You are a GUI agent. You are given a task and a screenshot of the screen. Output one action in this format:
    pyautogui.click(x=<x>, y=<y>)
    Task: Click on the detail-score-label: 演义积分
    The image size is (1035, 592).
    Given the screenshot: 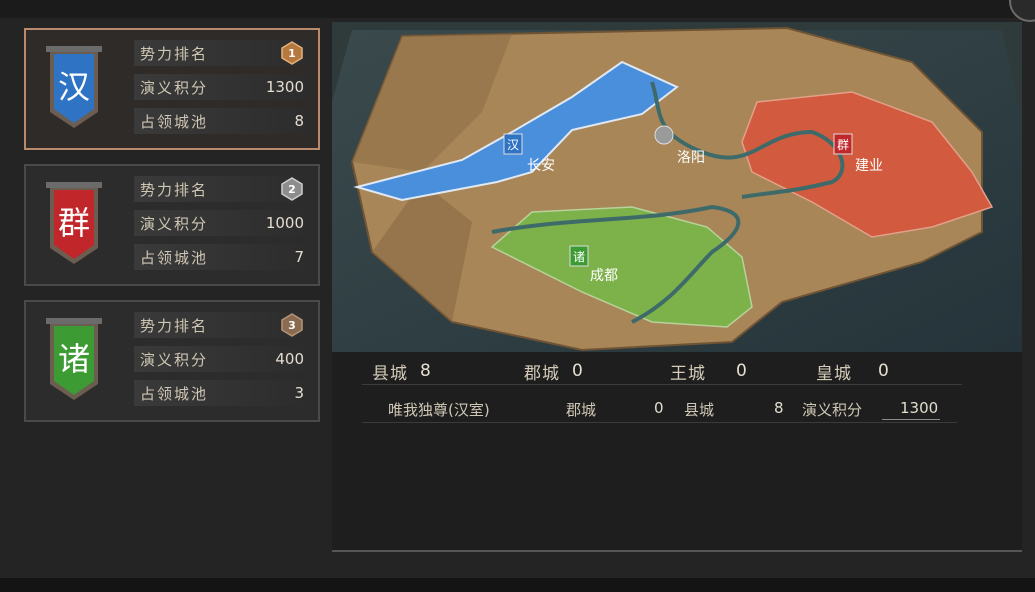 What is the action you would take?
    pyautogui.click(x=832, y=410)
    